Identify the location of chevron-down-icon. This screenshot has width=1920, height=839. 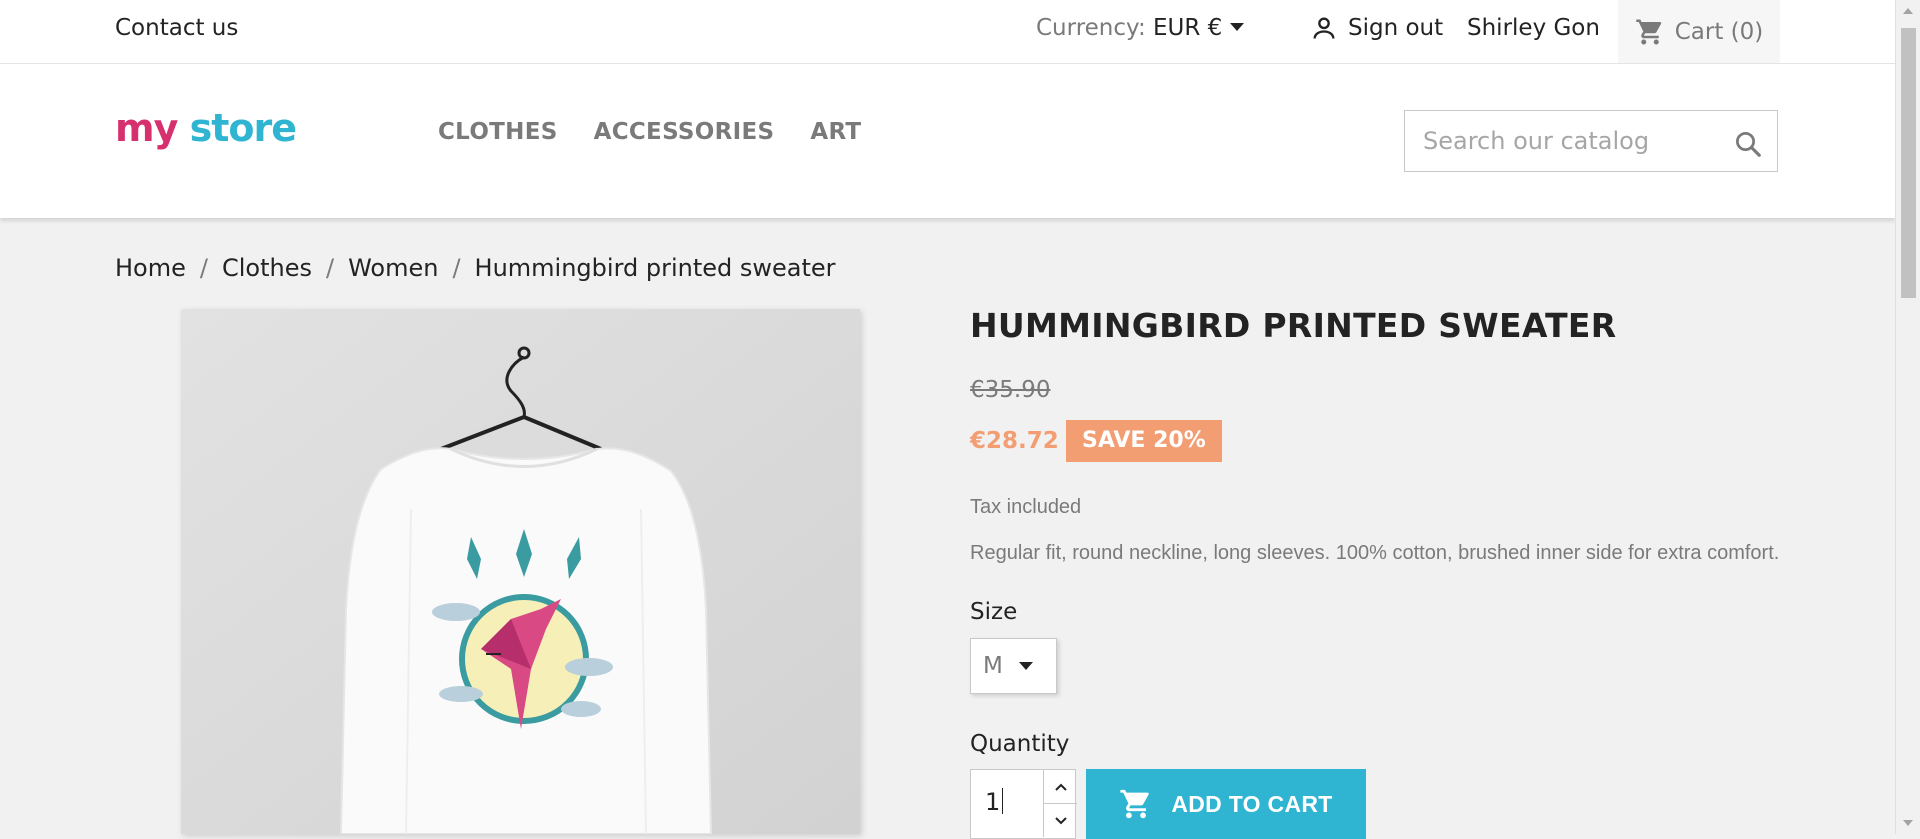
(1060, 820).